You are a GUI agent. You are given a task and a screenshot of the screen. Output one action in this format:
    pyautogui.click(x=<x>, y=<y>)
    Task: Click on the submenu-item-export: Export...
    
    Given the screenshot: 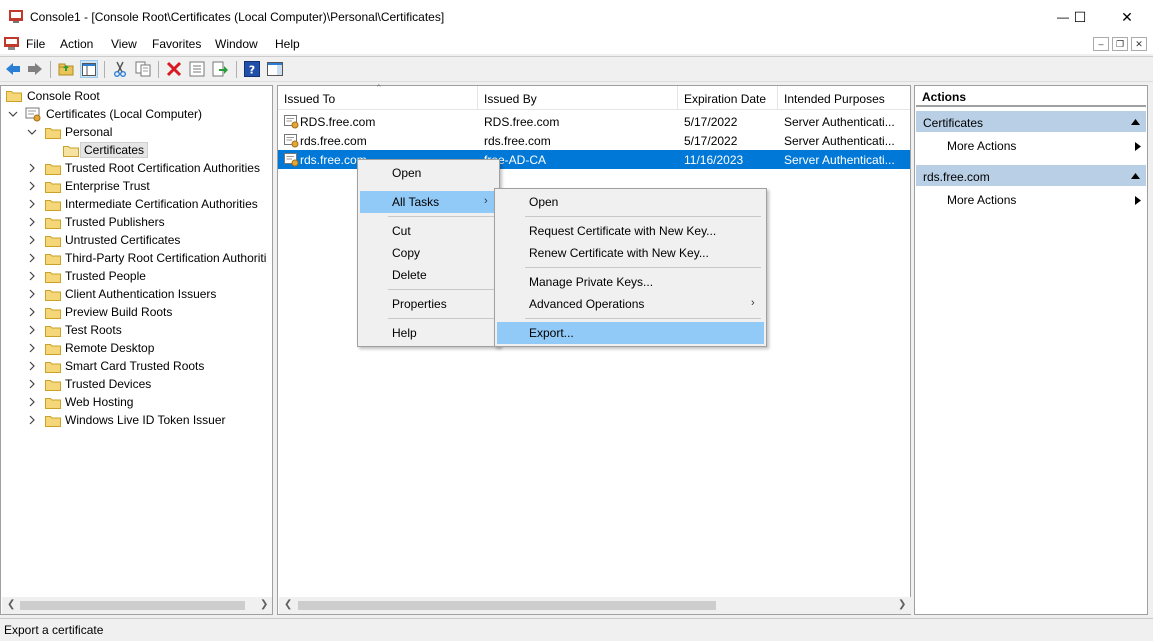 What is the action you would take?
    pyautogui.click(x=630, y=333)
    